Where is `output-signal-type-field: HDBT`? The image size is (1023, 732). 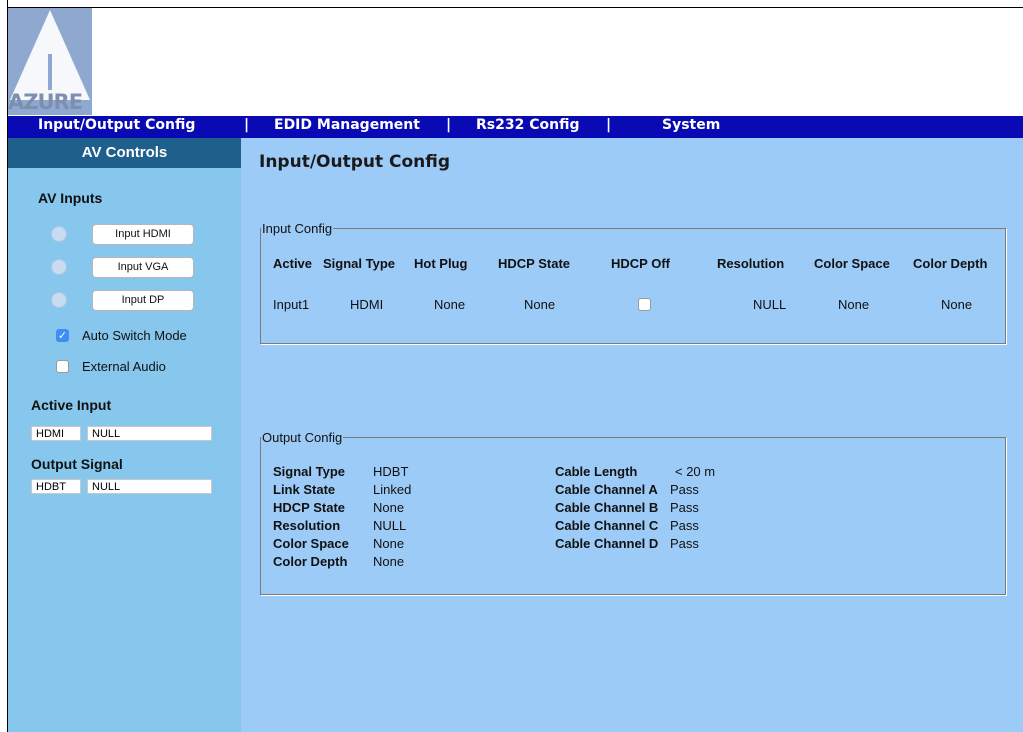
output-signal-type-field: HDBT is located at coordinates (56, 486).